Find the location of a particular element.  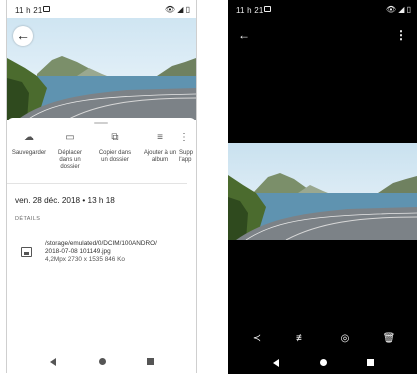

delete-icon: 🗑 is located at coordinates (389, 339).